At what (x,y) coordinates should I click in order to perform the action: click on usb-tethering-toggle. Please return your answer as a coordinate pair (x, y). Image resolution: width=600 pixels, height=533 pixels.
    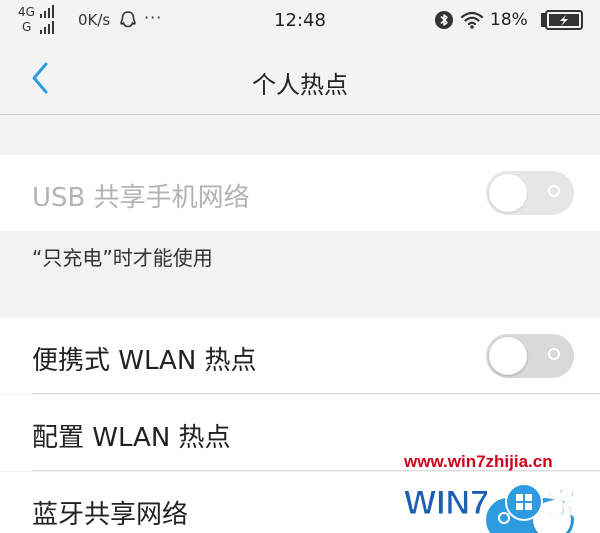
    Looking at the image, I should click on (530, 193).